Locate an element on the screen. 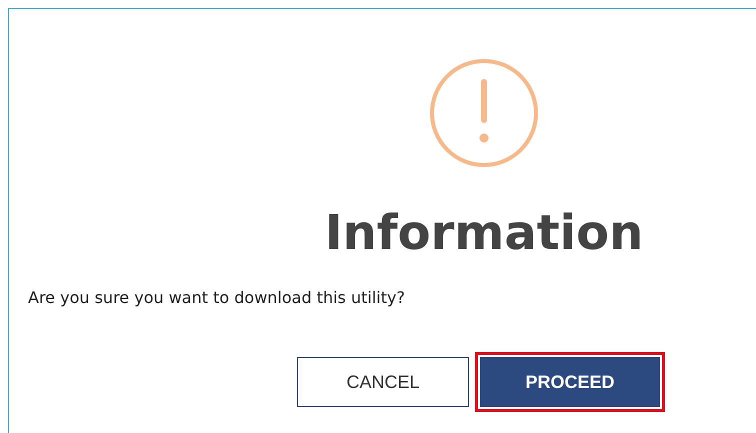 The image size is (756, 433). cancel-button: CANCEL is located at coordinates (383, 382).